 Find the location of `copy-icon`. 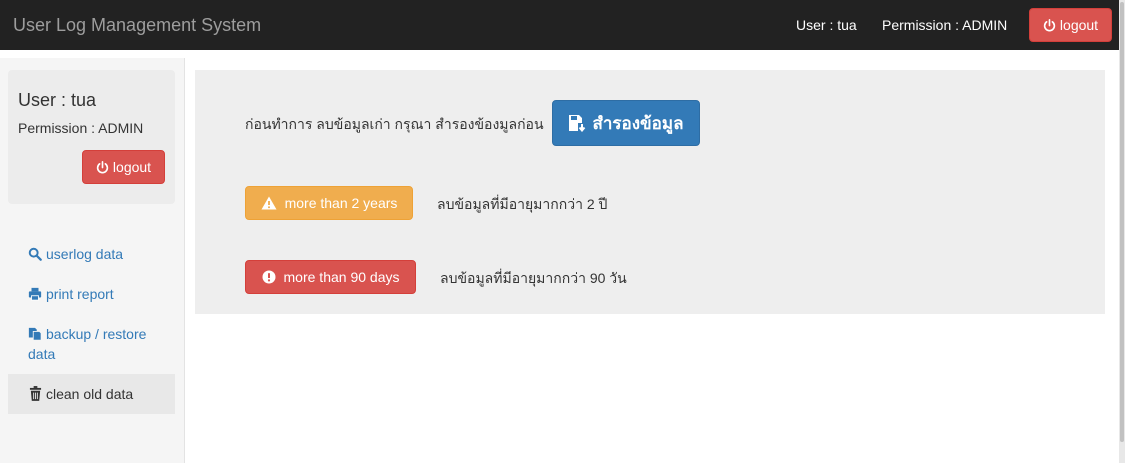

copy-icon is located at coordinates (35, 334).